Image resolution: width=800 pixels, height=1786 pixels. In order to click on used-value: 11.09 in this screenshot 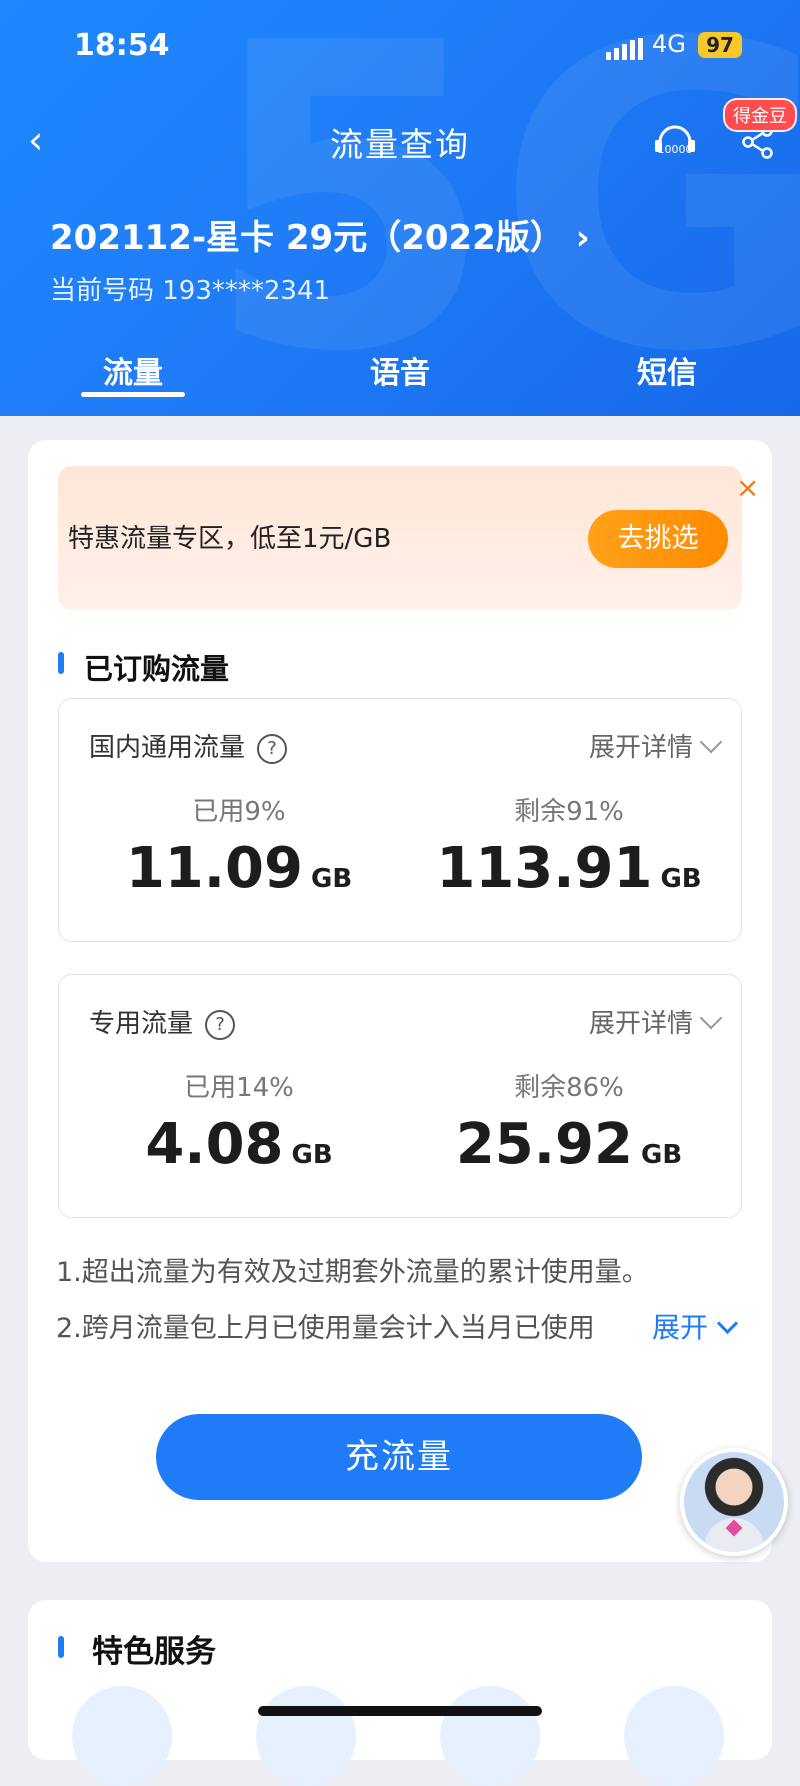, I will do `click(214, 868)`.